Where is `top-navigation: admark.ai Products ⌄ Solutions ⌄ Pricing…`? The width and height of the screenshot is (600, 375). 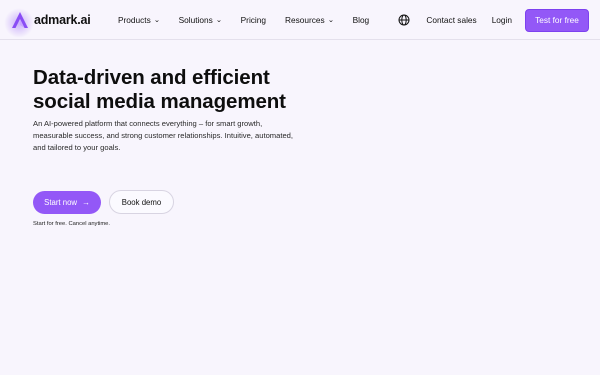
top-navigation: admark.ai Products ⌄ Solutions ⌄ Pricing… is located at coordinates (300, 20).